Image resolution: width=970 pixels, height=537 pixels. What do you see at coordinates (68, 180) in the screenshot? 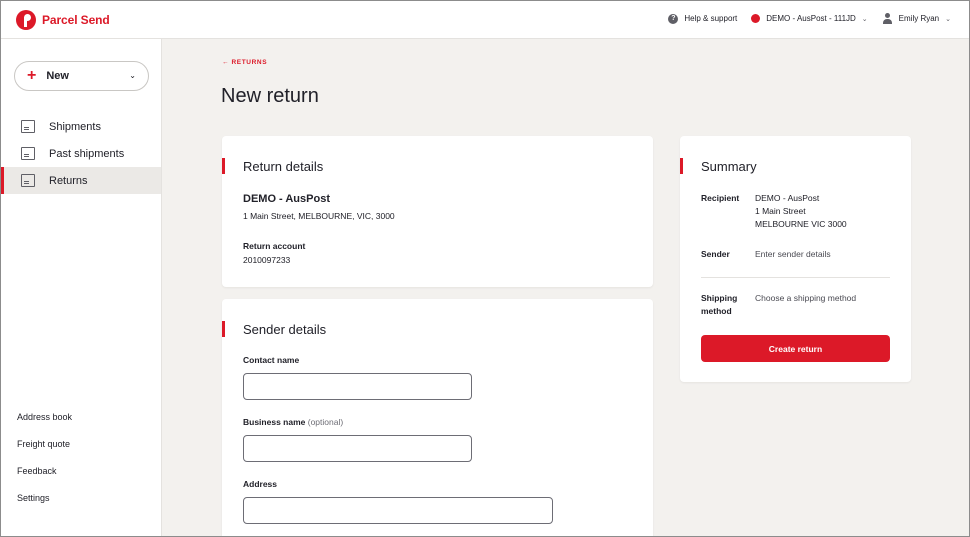
I see `sidebar-item-label: Returns` at bounding box center [68, 180].